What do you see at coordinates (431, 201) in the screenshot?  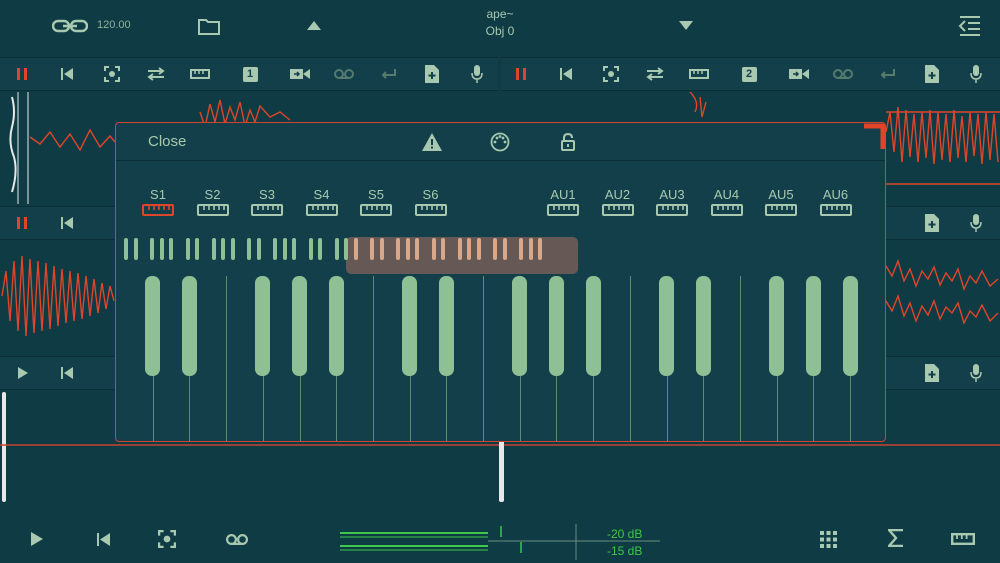 I see `slot-s6: S6` at bounding box center [431, 201].